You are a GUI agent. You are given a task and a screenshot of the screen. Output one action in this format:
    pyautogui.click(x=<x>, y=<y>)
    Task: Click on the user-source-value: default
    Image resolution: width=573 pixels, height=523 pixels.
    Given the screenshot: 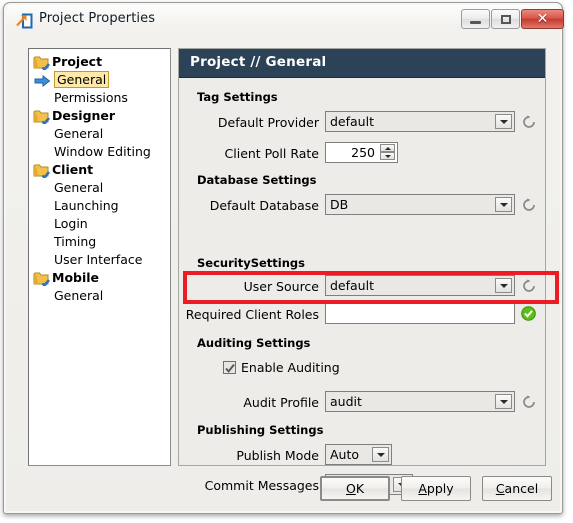 What is the action you would take?
    pyautogui.click(x=352, y=285)
    